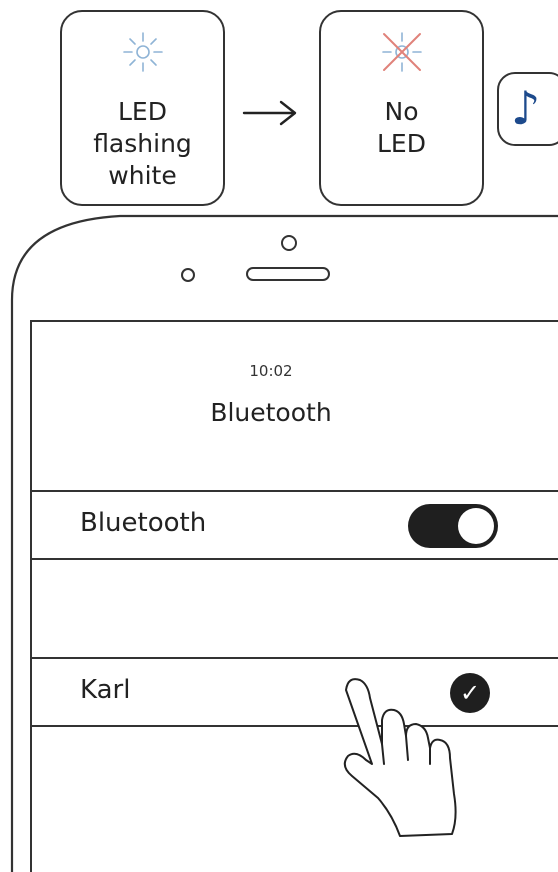 The height and width of the screenshot is (872, 558). Describe the element at coordinates (271, 412) in the screenshot. I see `page-title: Bluetooth` at that location.